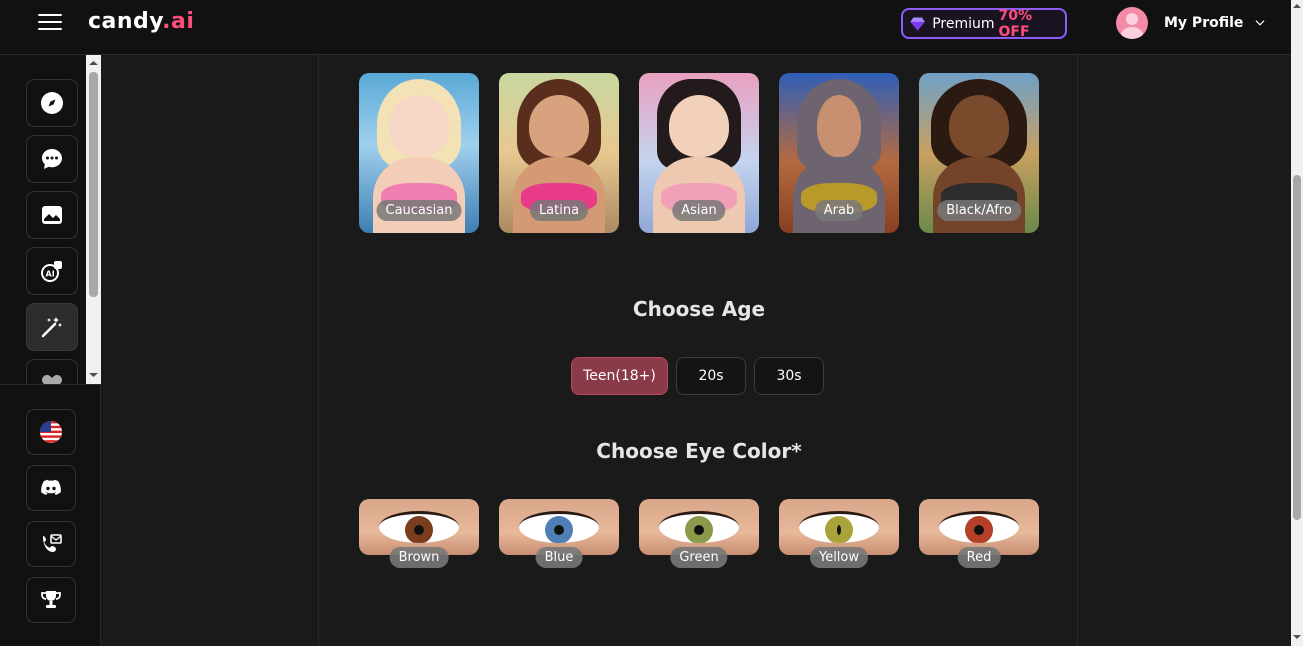 The image size is (1303, 646). Describe the element at coordinates (699, 451) in the screenshot. I see `eye-color-section-title: Choose Eye Color*` at that location.